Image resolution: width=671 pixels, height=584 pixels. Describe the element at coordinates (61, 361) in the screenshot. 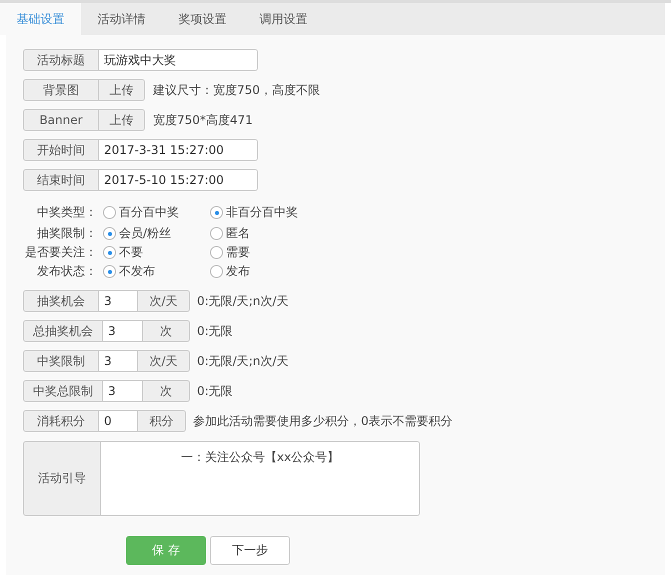

I see `field-label: 中奖限制` at that location.